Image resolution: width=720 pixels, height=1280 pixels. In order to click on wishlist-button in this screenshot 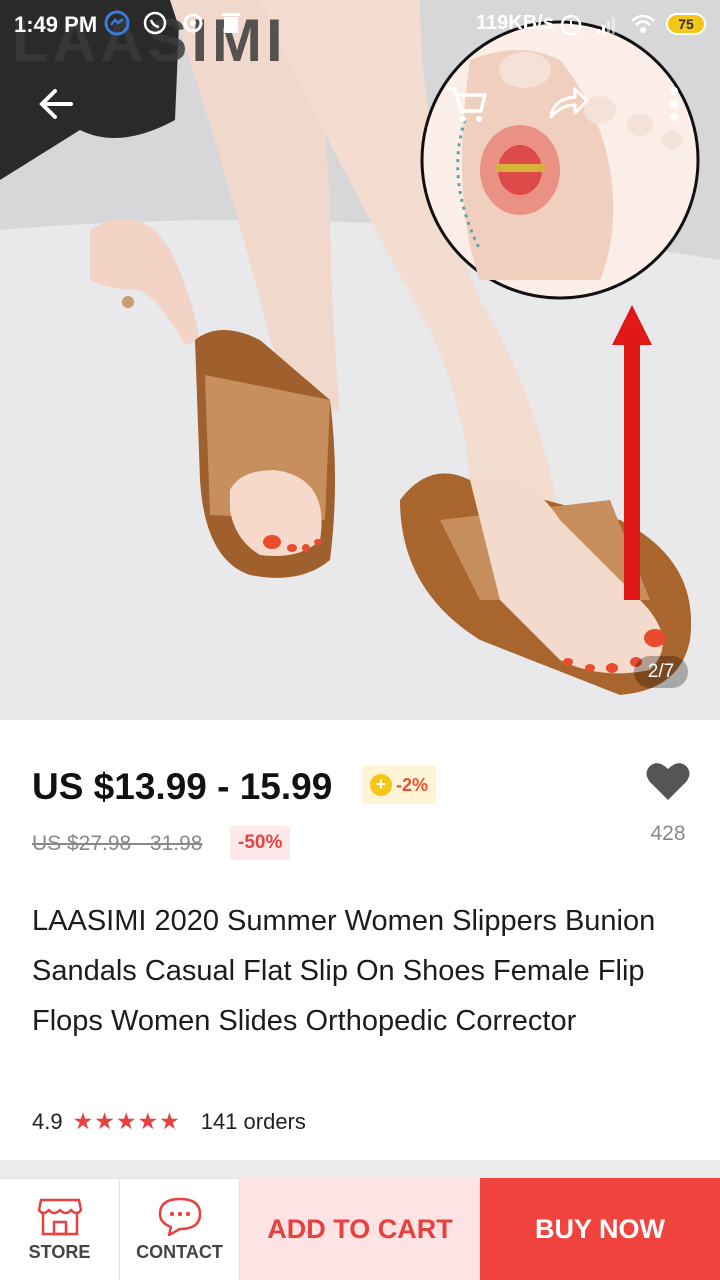, I will do `click(668, 783)`.